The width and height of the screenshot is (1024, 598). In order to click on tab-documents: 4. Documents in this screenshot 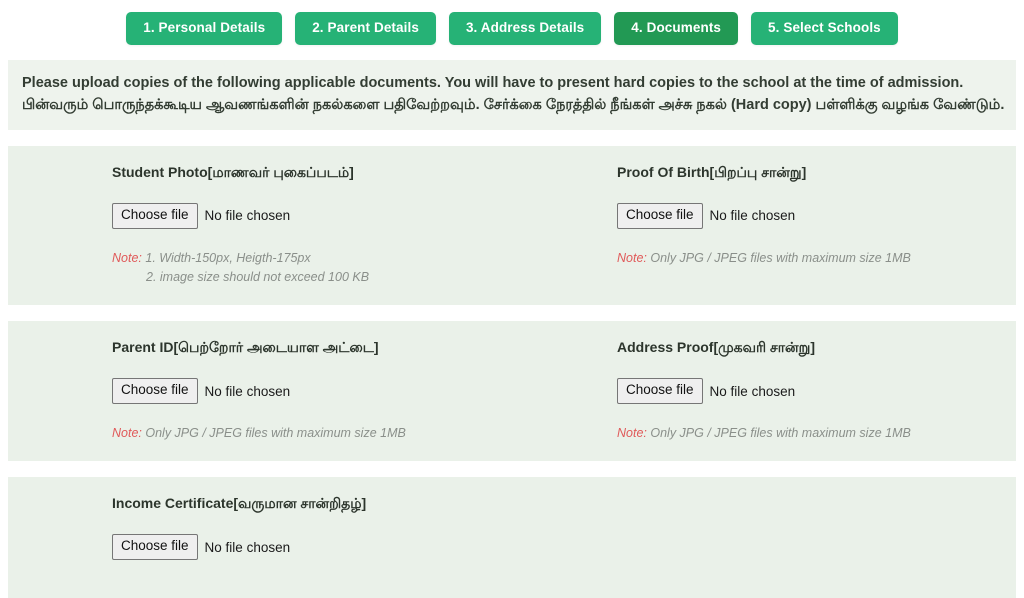, I will do `click(676, 28)`.